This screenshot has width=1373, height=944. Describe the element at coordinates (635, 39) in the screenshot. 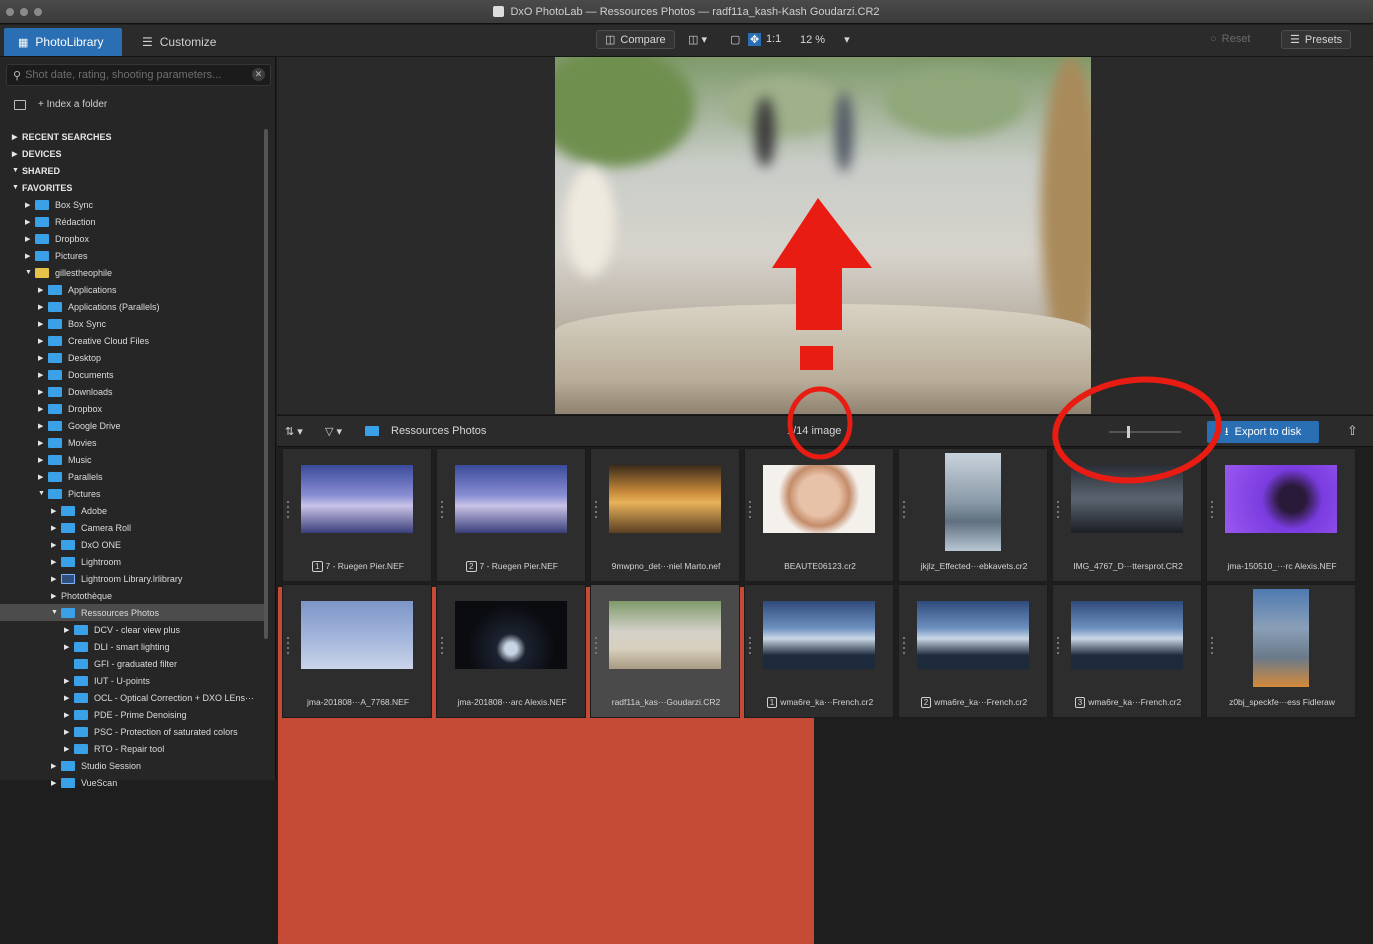

I see `compare-button: ◫ Compare` at that location.